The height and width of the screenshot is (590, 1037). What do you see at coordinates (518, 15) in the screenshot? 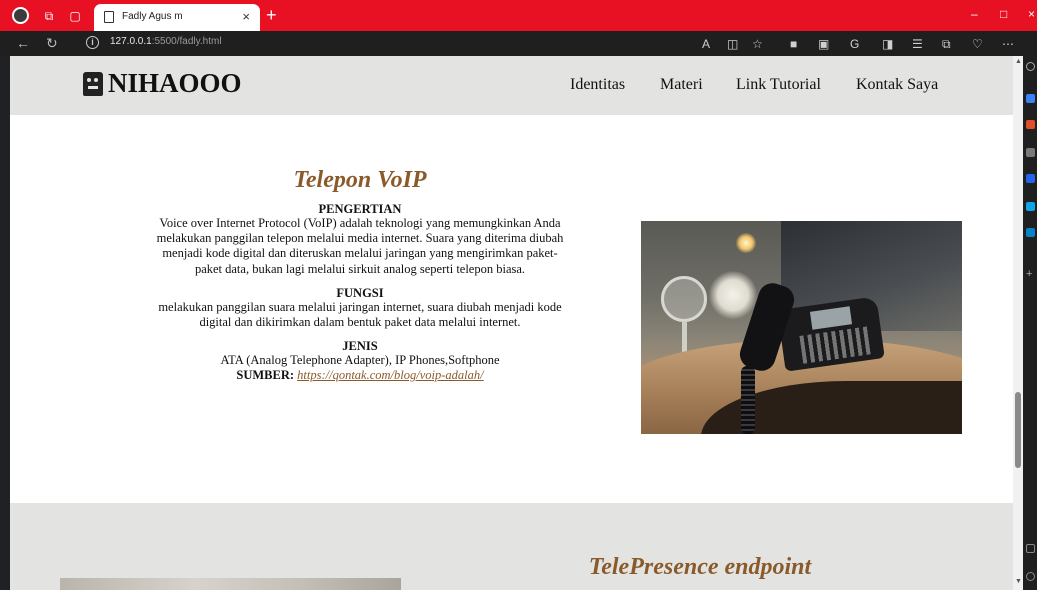
I see `browser-title-bar: ⧉ ▢ Fadly Agus m × + – □ ×` at bounding box center [518, 15].